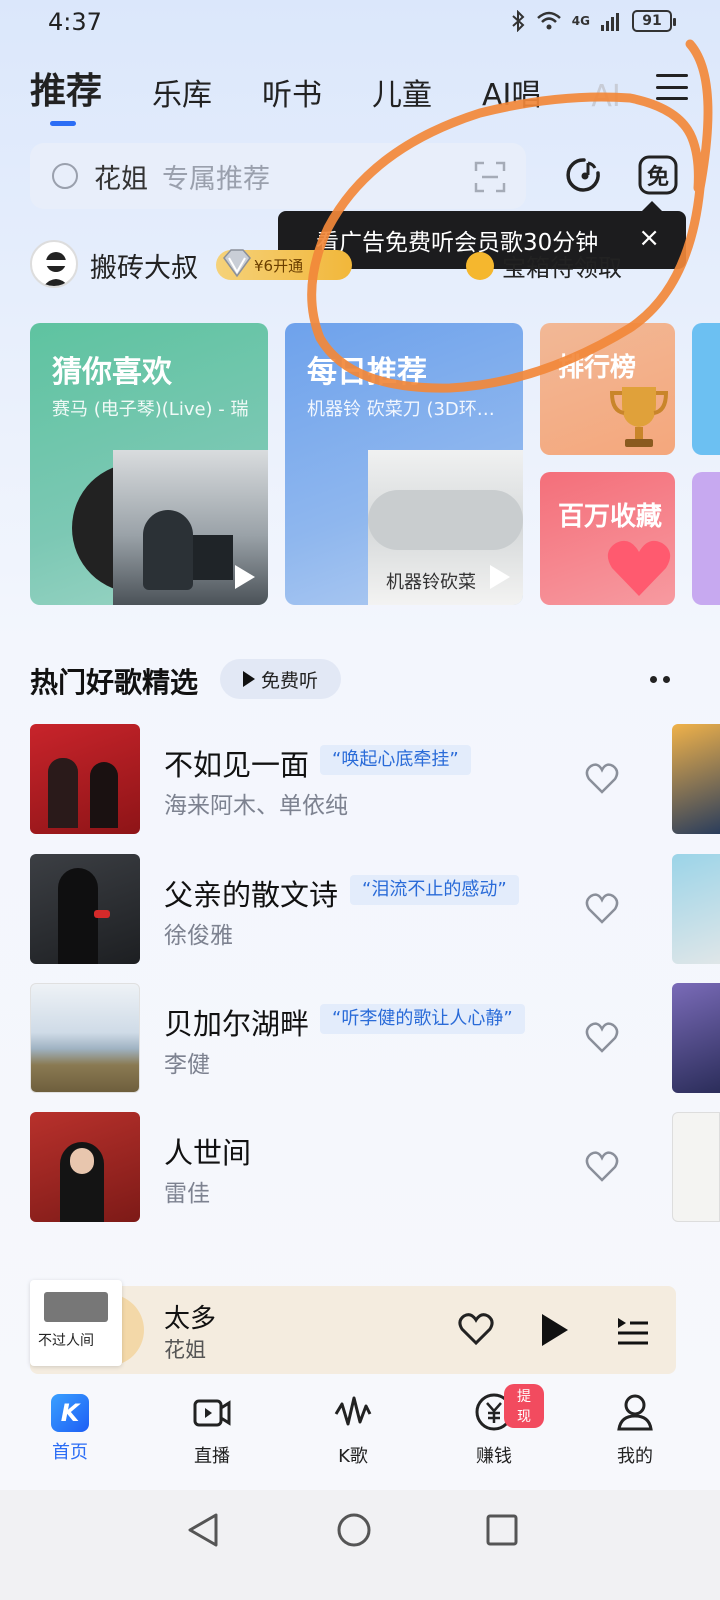 Image resolution: width=720 pixels, height=1600 pixels. Describe the element at coordinates (237, 765) in the screenshot. I see `song-title: 不如见一面` at that location.